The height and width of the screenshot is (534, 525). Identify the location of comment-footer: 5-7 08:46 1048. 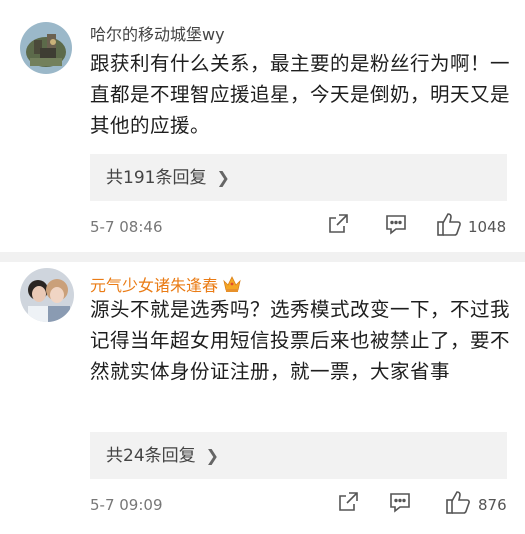
(300, 227).